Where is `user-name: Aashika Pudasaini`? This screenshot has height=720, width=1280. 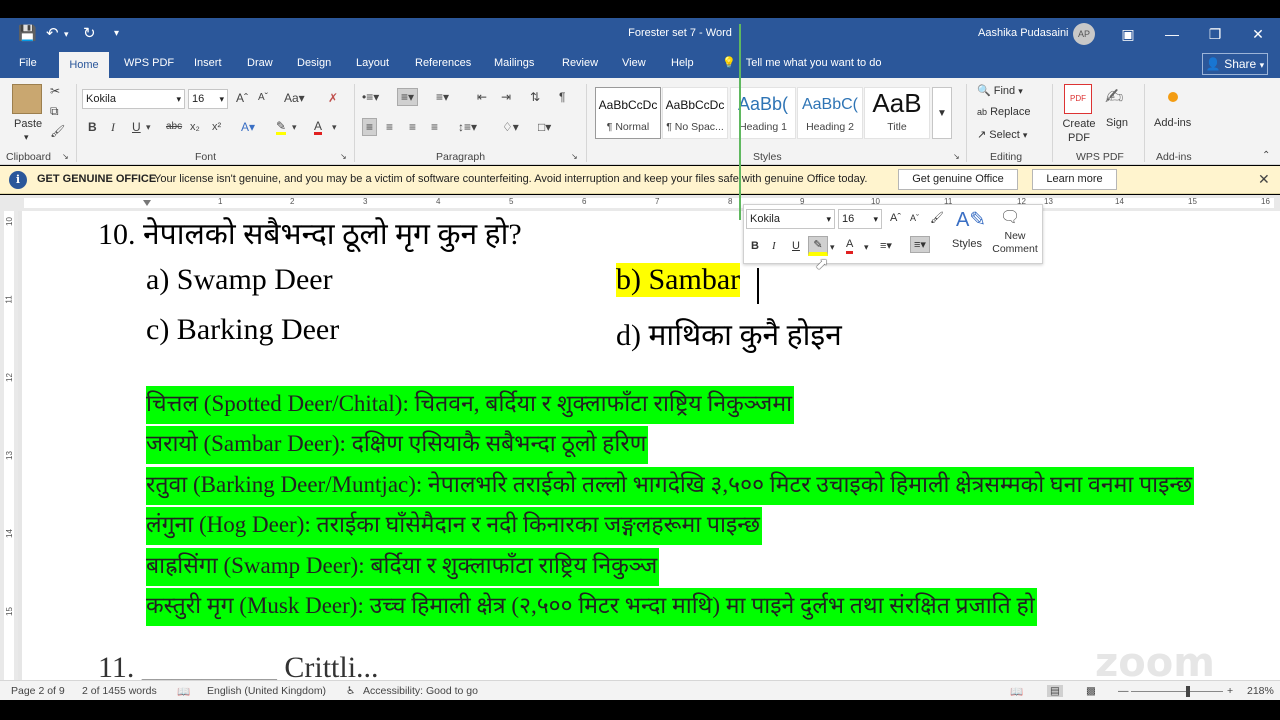
user-name: Aashika Pudasaini is located at coordinates (1023, 33).